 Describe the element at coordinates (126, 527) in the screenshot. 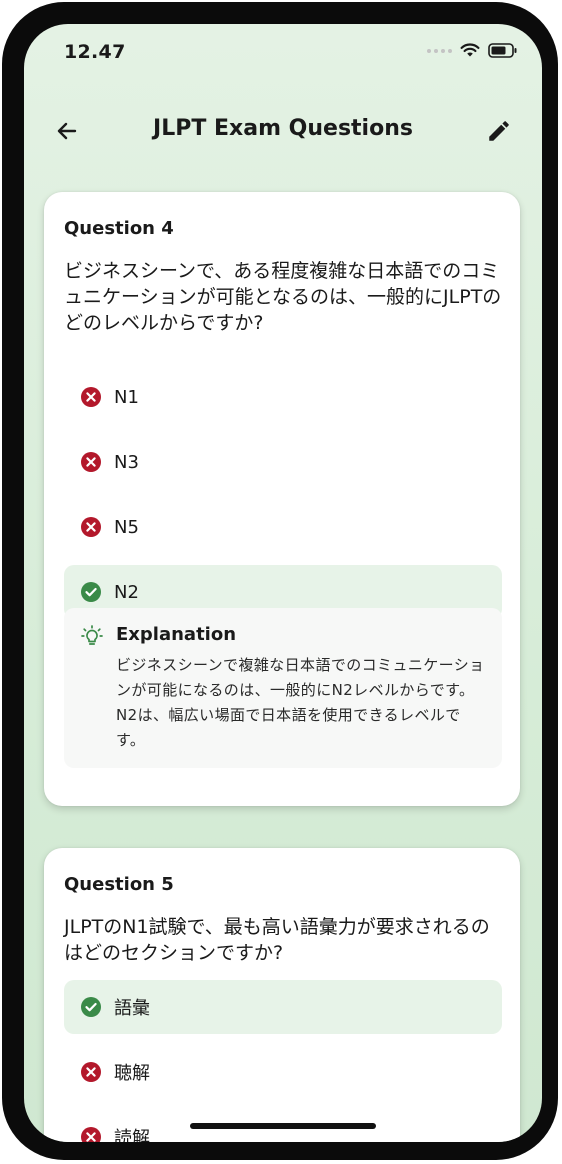

I see `answer-option-label: N5` at that location.